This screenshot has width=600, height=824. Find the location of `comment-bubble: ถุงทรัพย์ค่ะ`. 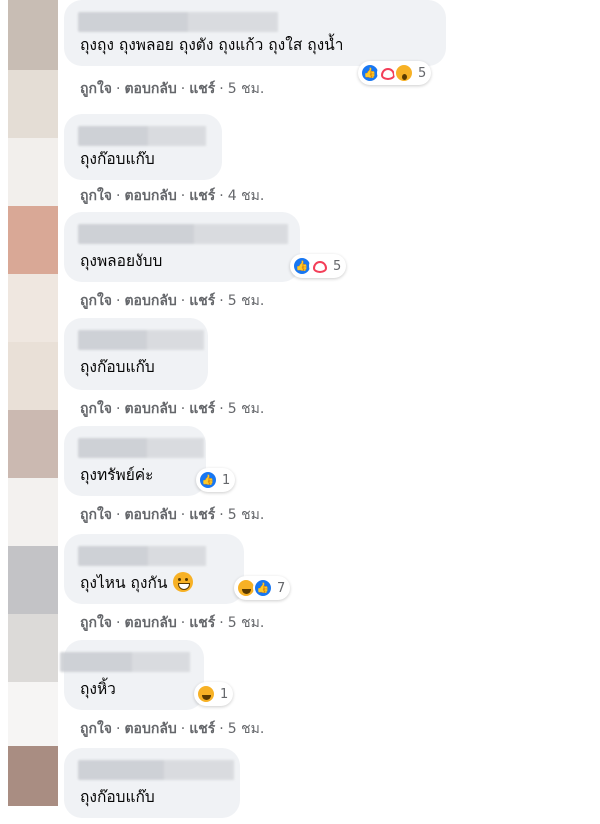

comment-bubble: ถุงทรัพย์ค่ะ is located at coordinates (135, 461).